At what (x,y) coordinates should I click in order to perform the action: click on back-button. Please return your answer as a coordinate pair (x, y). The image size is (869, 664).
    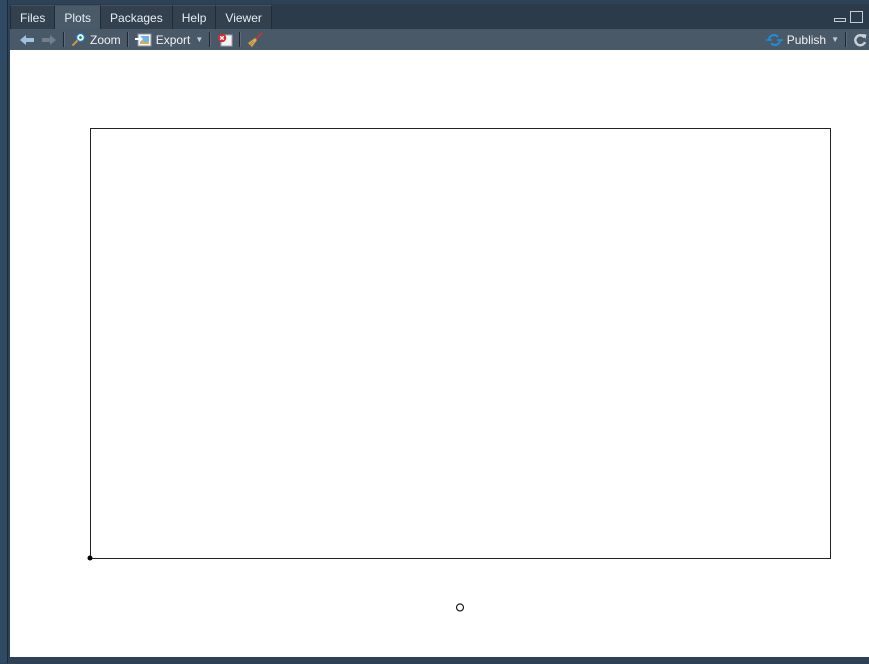
    Looking at the image, I should click on (27, 39).